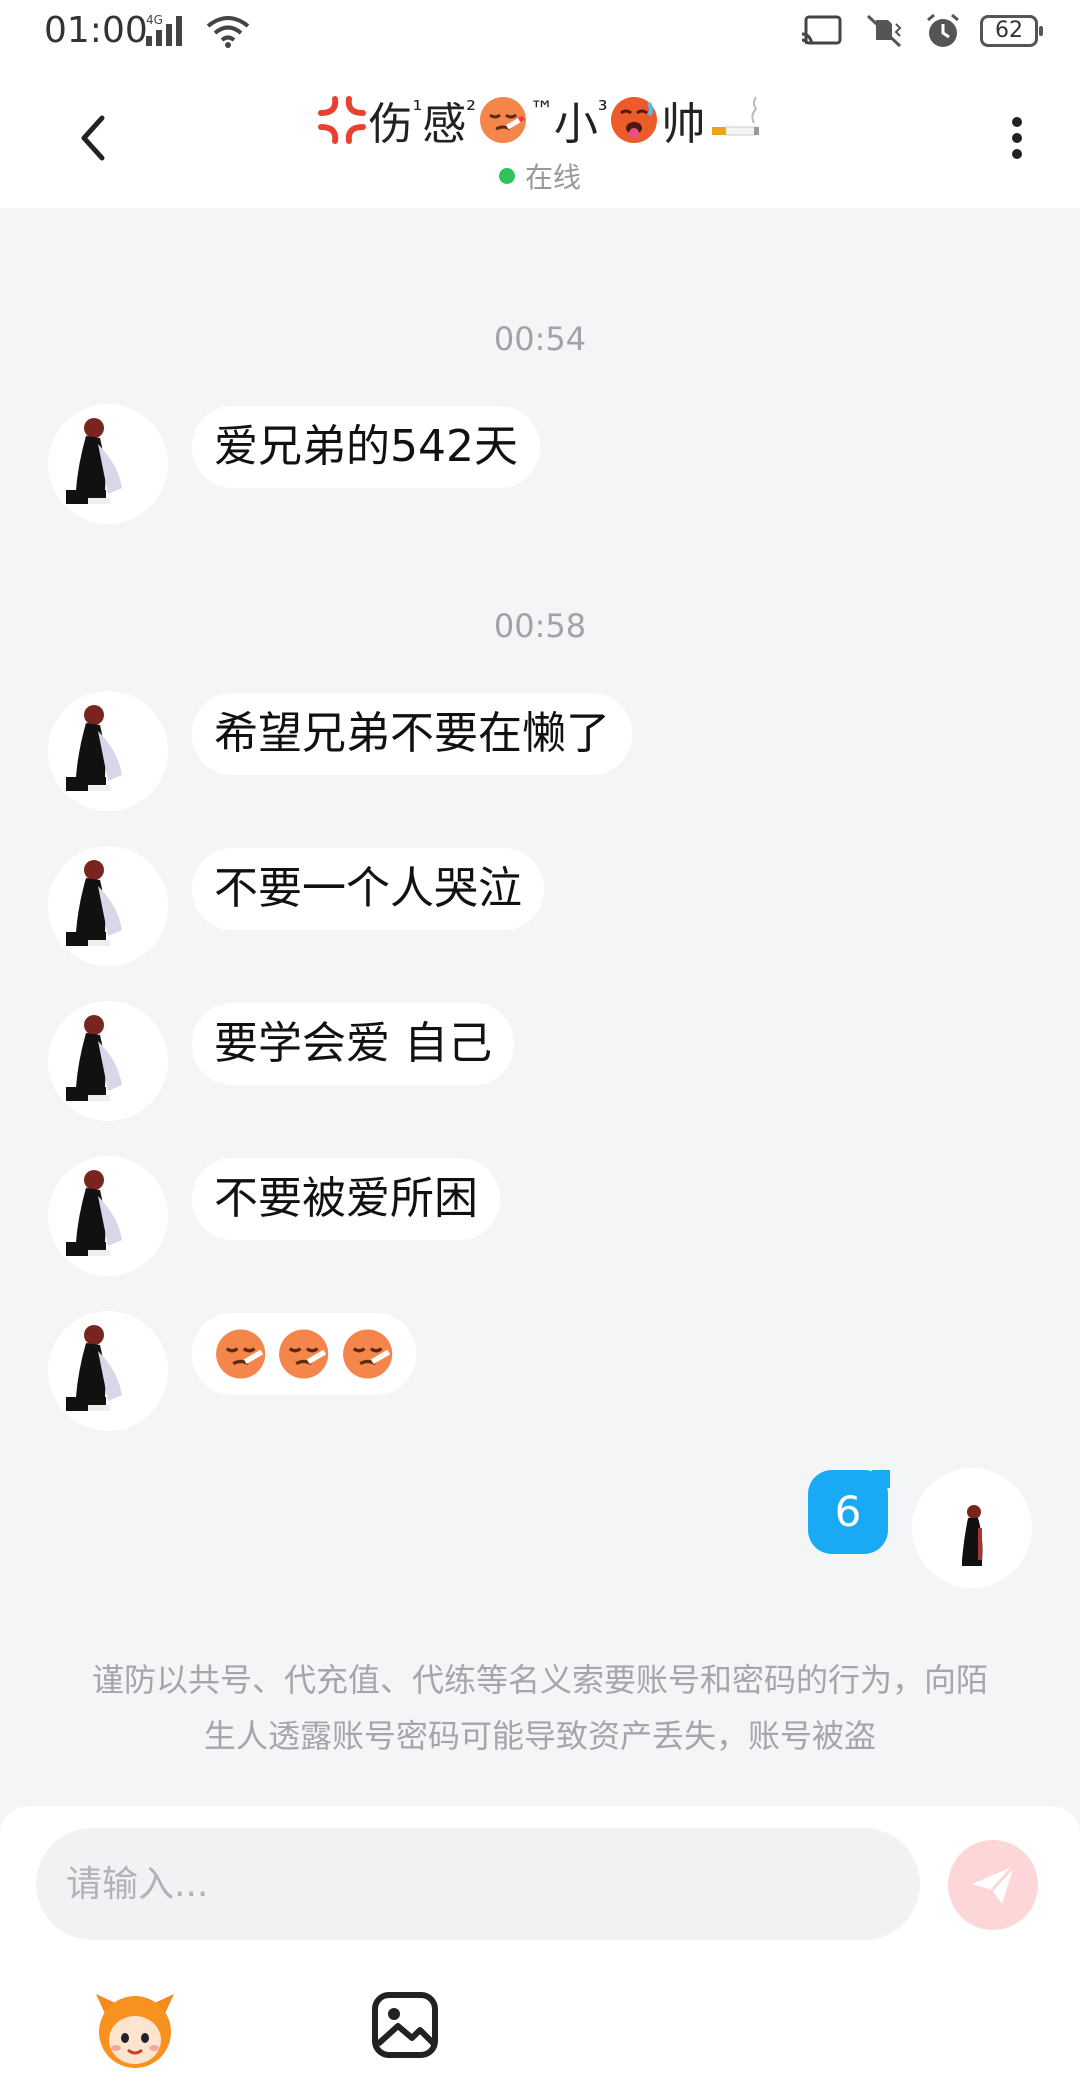 The width and height of the screenshot is (1080, 2085). Describe the element at coordinates (540, 339) in the screenshot. I see `message-timestamp: 00:54` at that location.